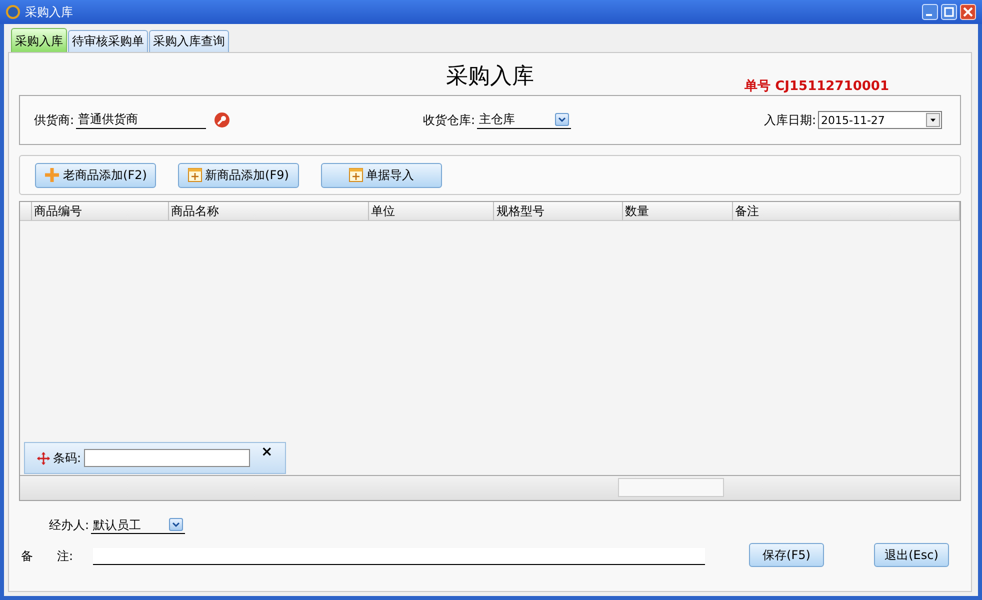 The width and height of the screenshot is (982, 600). I want to click on key-icon, so click(222, 120).